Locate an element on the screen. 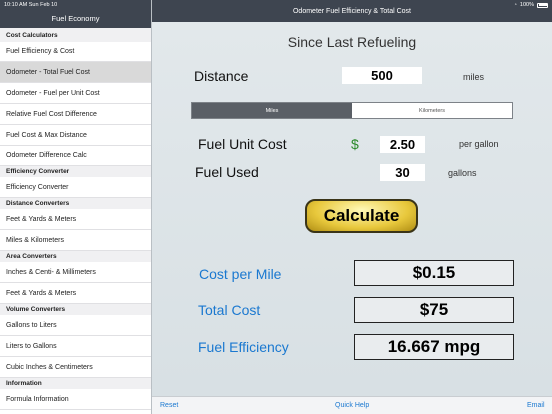 This screenshot has width=552, height=414. sidebar-section-header: Cost Calculators is located at coordinates (75, 35).